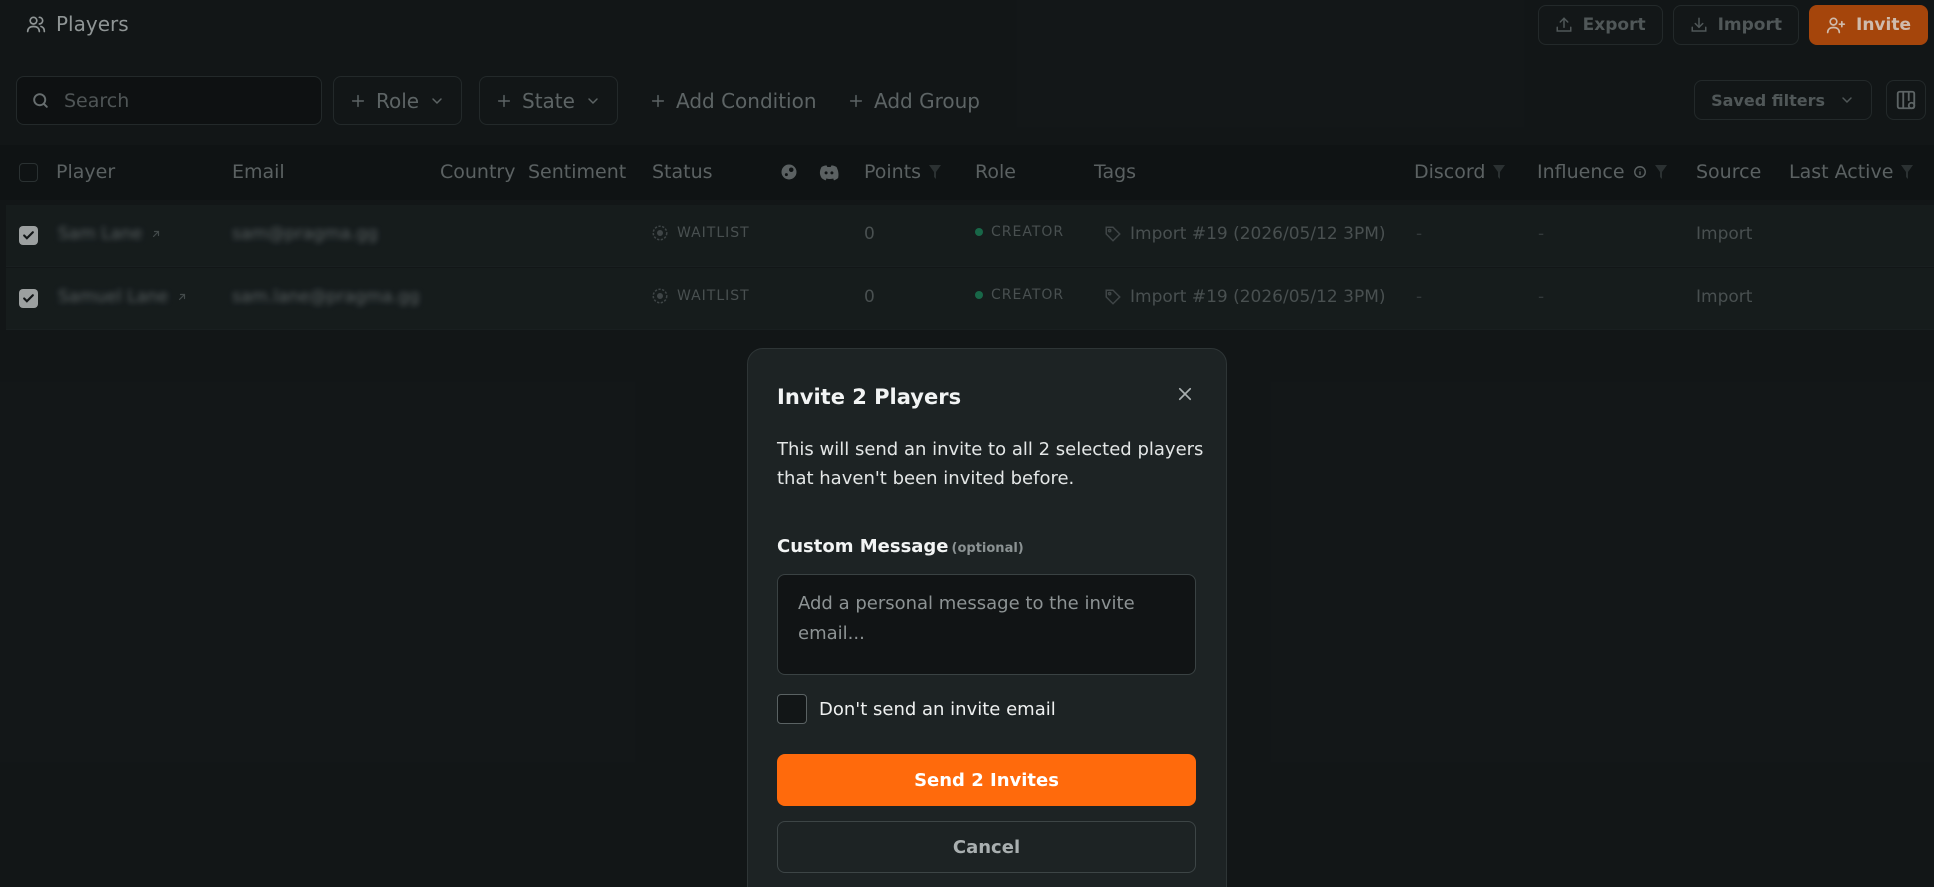 The height and width of the screenshot is (887, 1934). What do you see at coordinates (863, 546) in the screenshot?
I see `custom-message-label-text: Custom Message` at bounding box center [863, 546].